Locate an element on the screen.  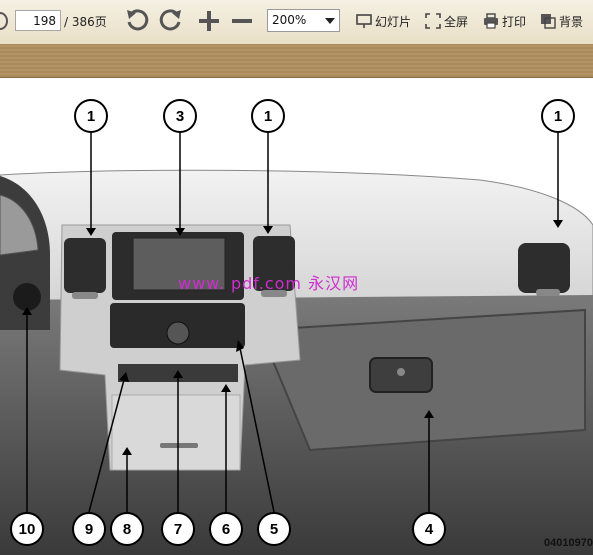
zoom-in-icon is located at coordinates (209, 21).